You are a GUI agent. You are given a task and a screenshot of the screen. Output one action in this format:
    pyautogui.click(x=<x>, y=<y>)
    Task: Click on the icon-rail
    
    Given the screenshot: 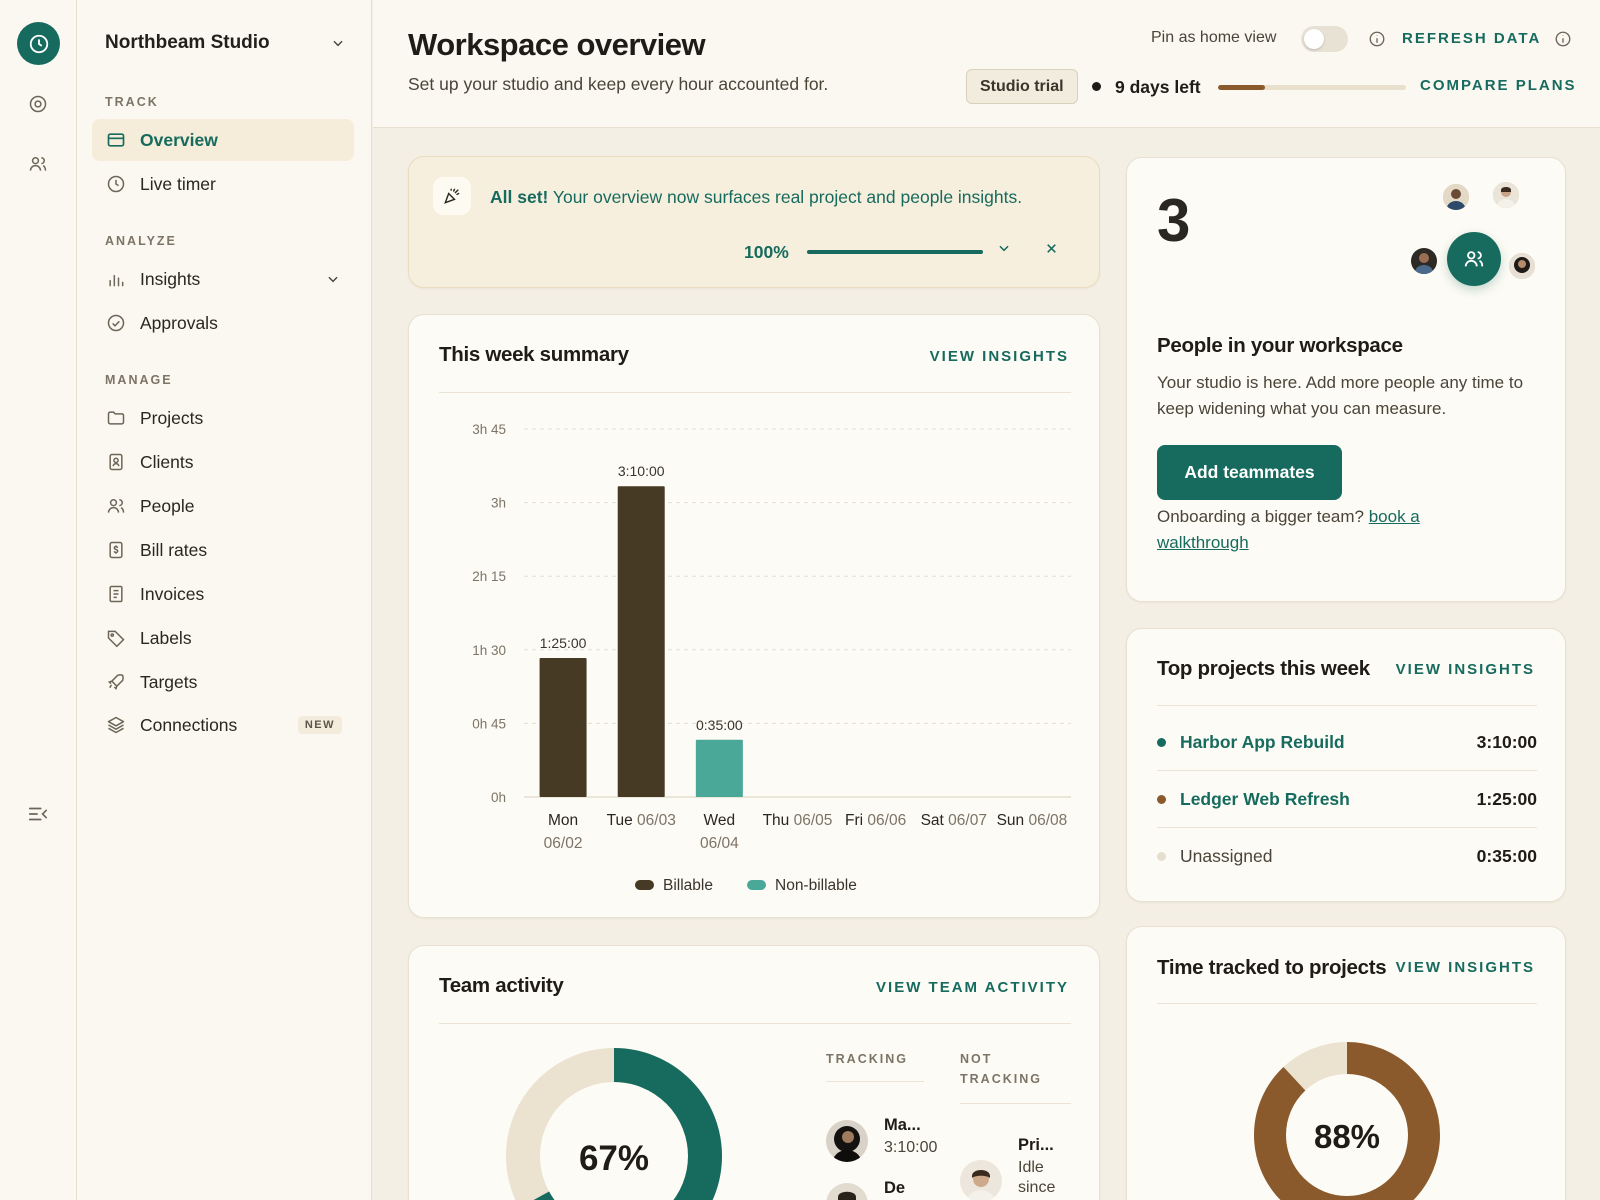 What is the action you would take?
    pyautogui.click(x=38, y=600)
    